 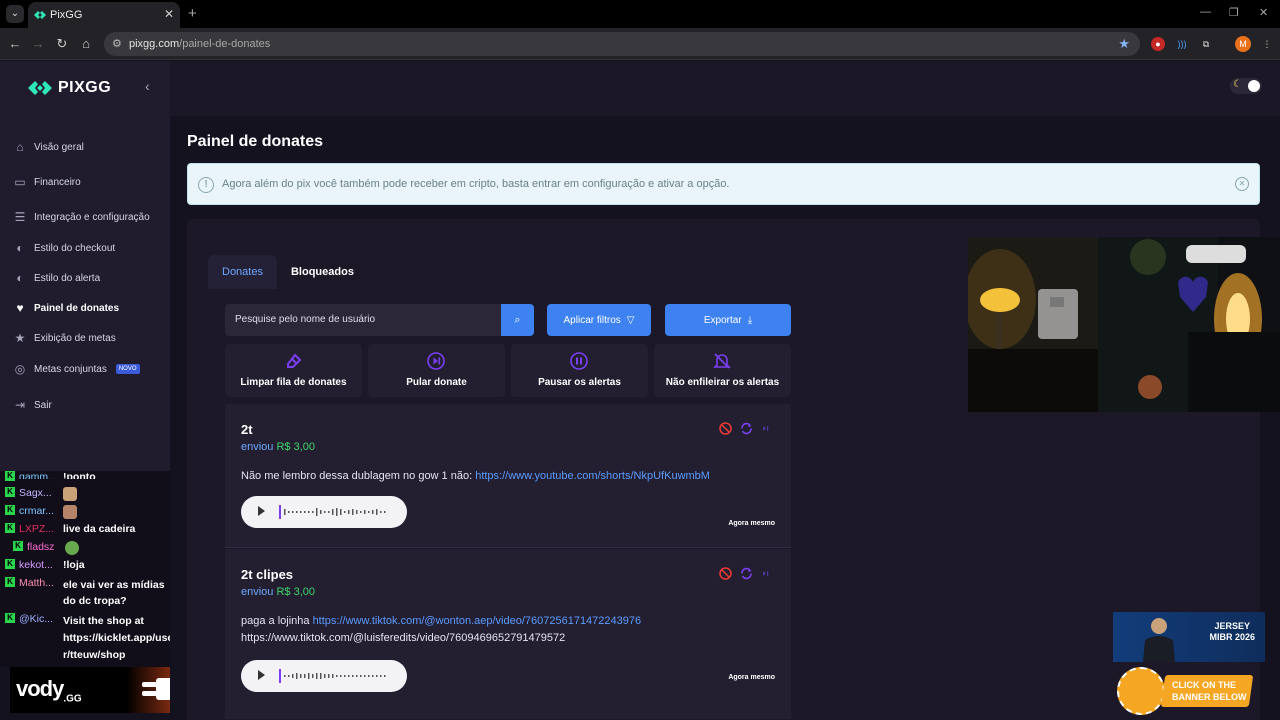 What do you see at coordinates (242, 272) in the screenshot?
I see `tab-donates: Donates` at bounding box center [242, 272].